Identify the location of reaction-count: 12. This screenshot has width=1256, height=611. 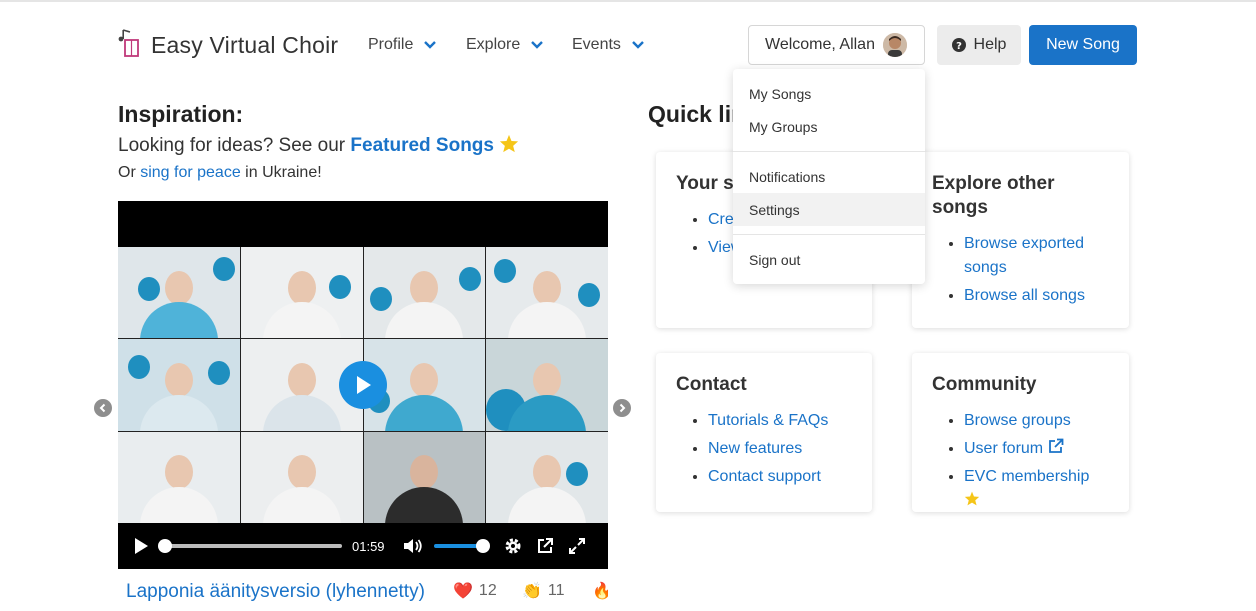
(487, 590).